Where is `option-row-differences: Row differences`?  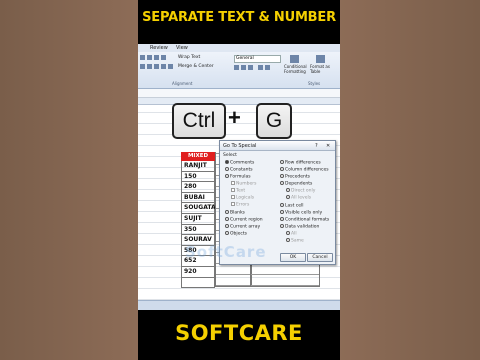
option-row-differences: Row differences is located at coordinates (300, 163).